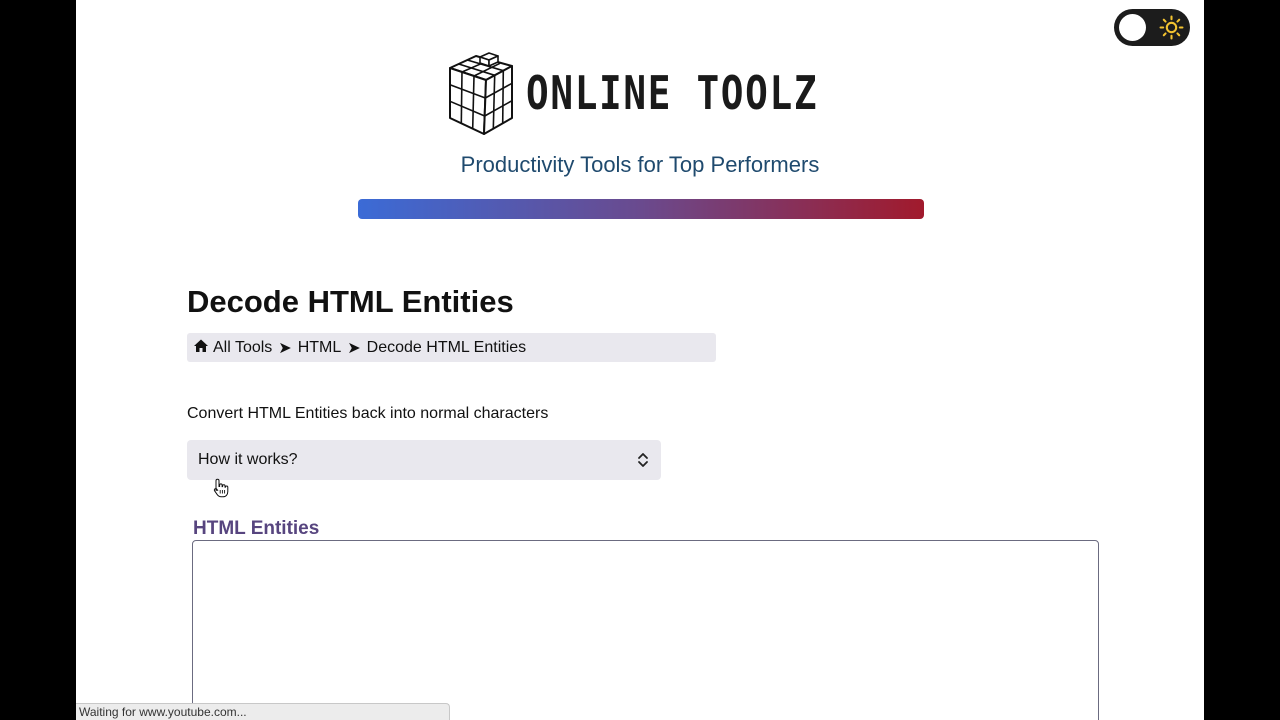  I want to click on breadcrumb-item-html: HTML, so click(320, 348).